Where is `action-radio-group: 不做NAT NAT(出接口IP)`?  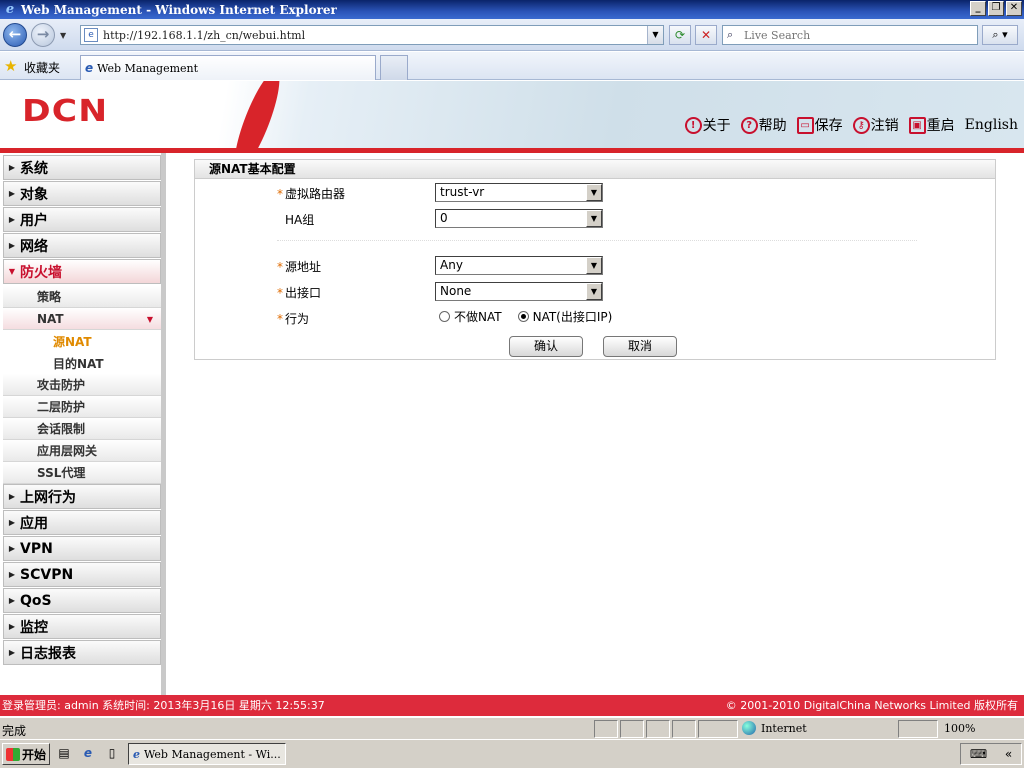
action-radio-group: 不做NAT NAT(出接口IP) is located at coordinates (525, 316).